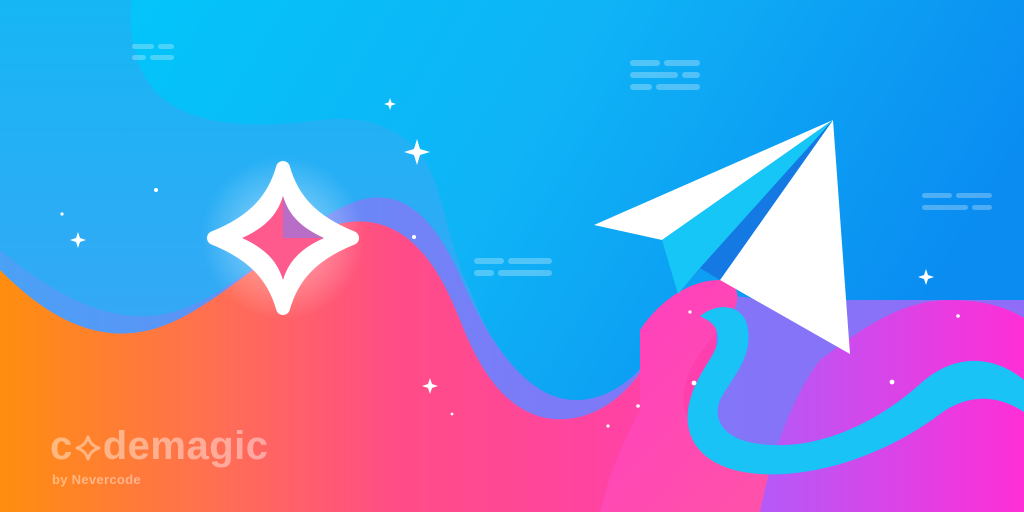 This screenshot has height=512, width=1024. Describe the element at coordinates (61, 446) in the screenshot. I see `logo-word-first: c` at that location.